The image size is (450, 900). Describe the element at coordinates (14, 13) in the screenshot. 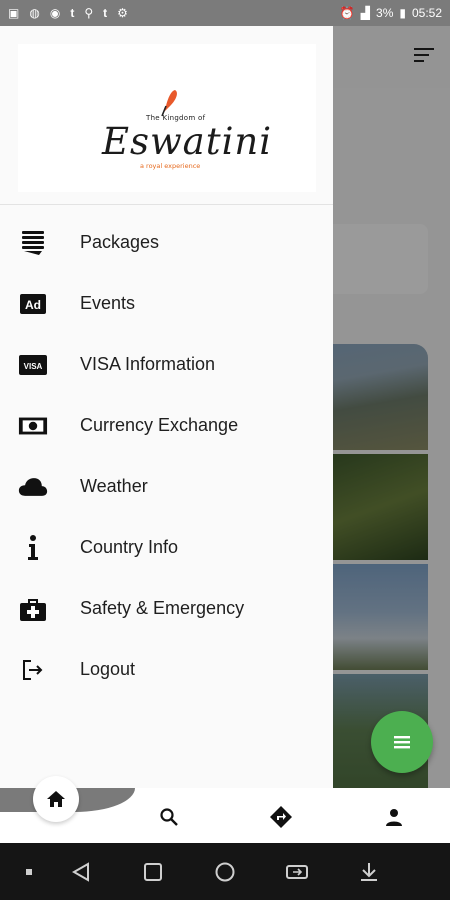

I see `gallery-icon: ▣` at that location.